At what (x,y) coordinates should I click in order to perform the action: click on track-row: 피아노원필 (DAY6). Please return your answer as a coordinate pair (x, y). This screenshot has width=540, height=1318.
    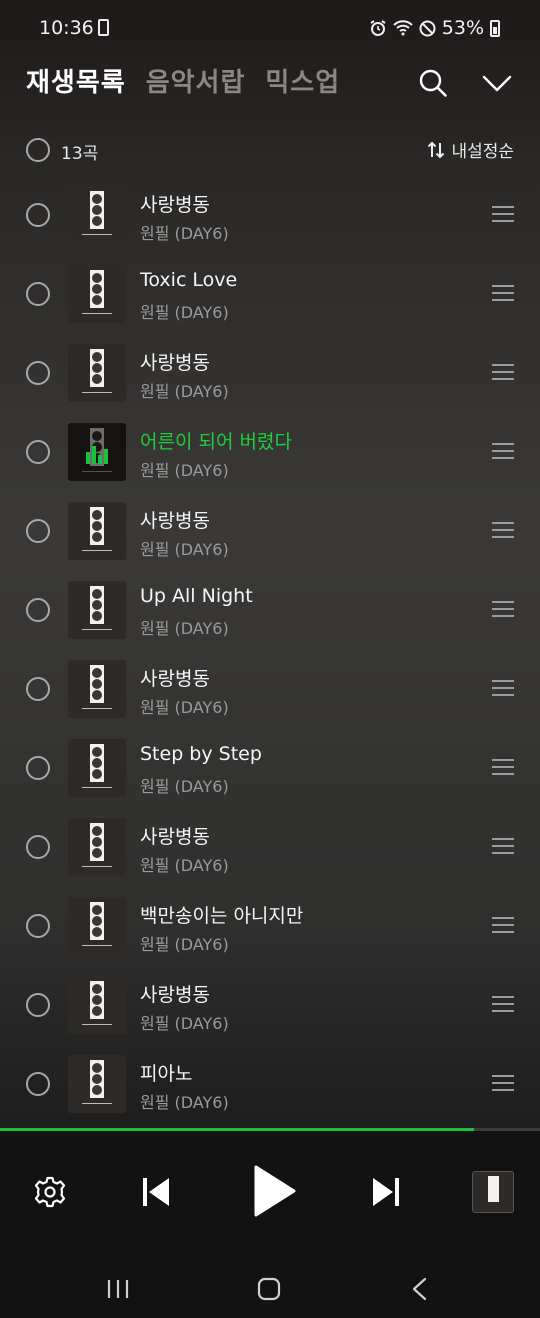
    Looking at the image, I should click on (270, 1083).